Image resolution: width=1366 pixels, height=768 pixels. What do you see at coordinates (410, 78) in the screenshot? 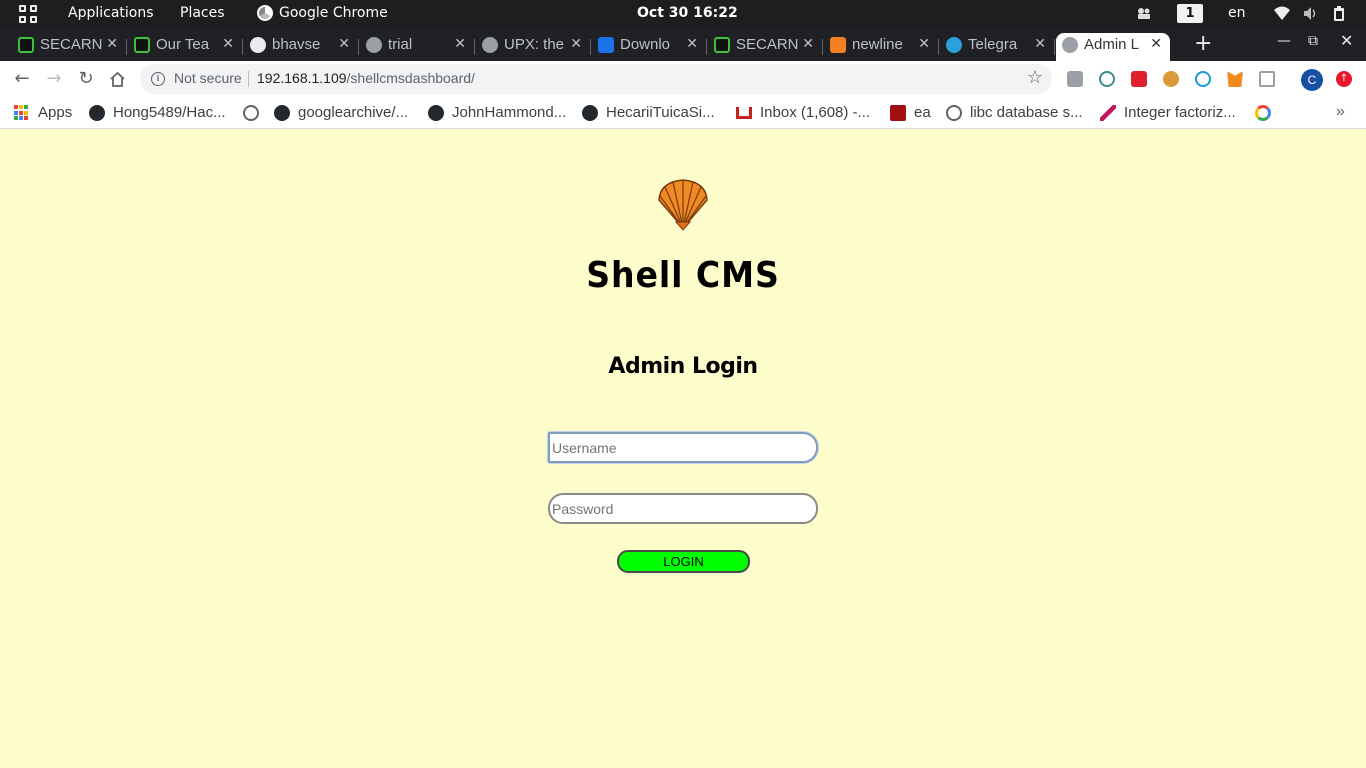
I see `url-path: /shellcmsdashboard/` at bounding box center [410, 78].